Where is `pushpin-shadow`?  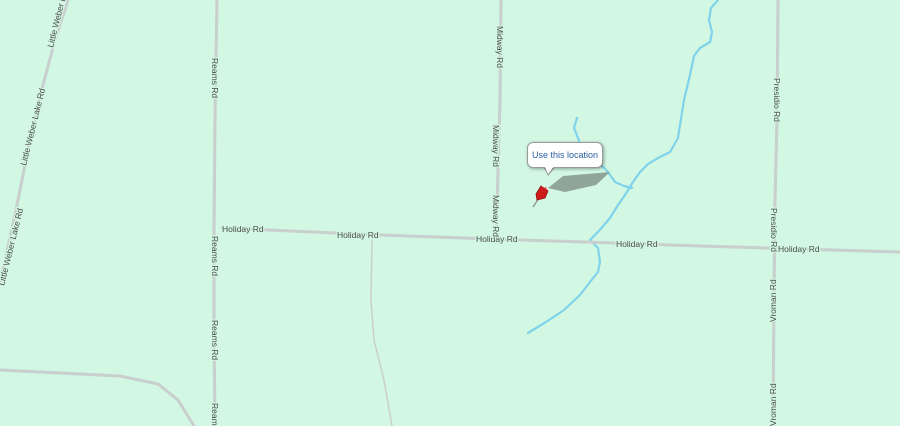 pushpin-shadow is located at coordinates (579, 182).